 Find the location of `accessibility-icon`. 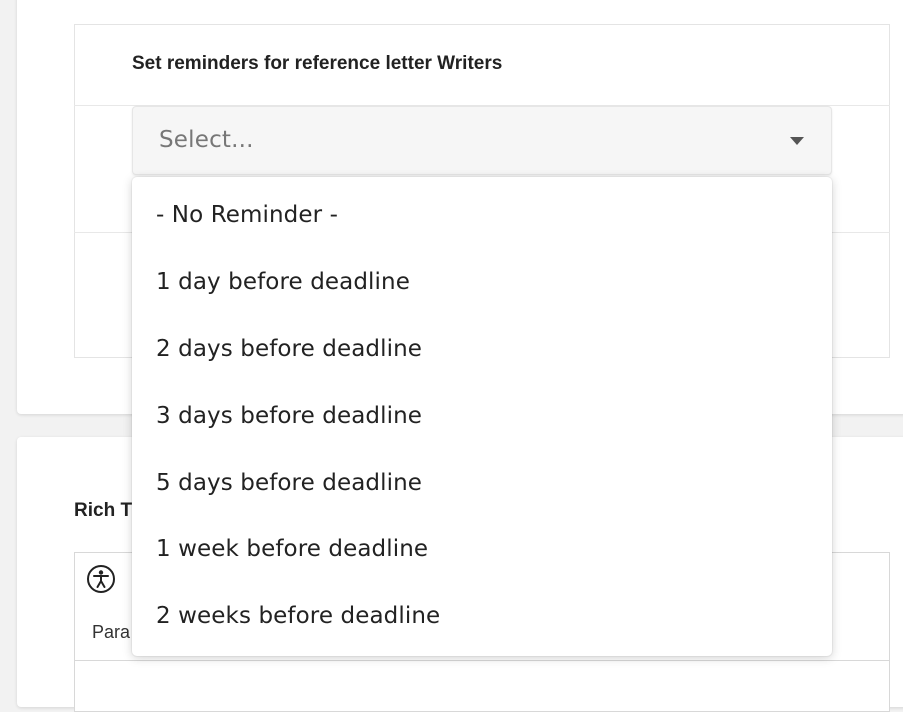

accessibility-icon is located at coordinates (101, 579).